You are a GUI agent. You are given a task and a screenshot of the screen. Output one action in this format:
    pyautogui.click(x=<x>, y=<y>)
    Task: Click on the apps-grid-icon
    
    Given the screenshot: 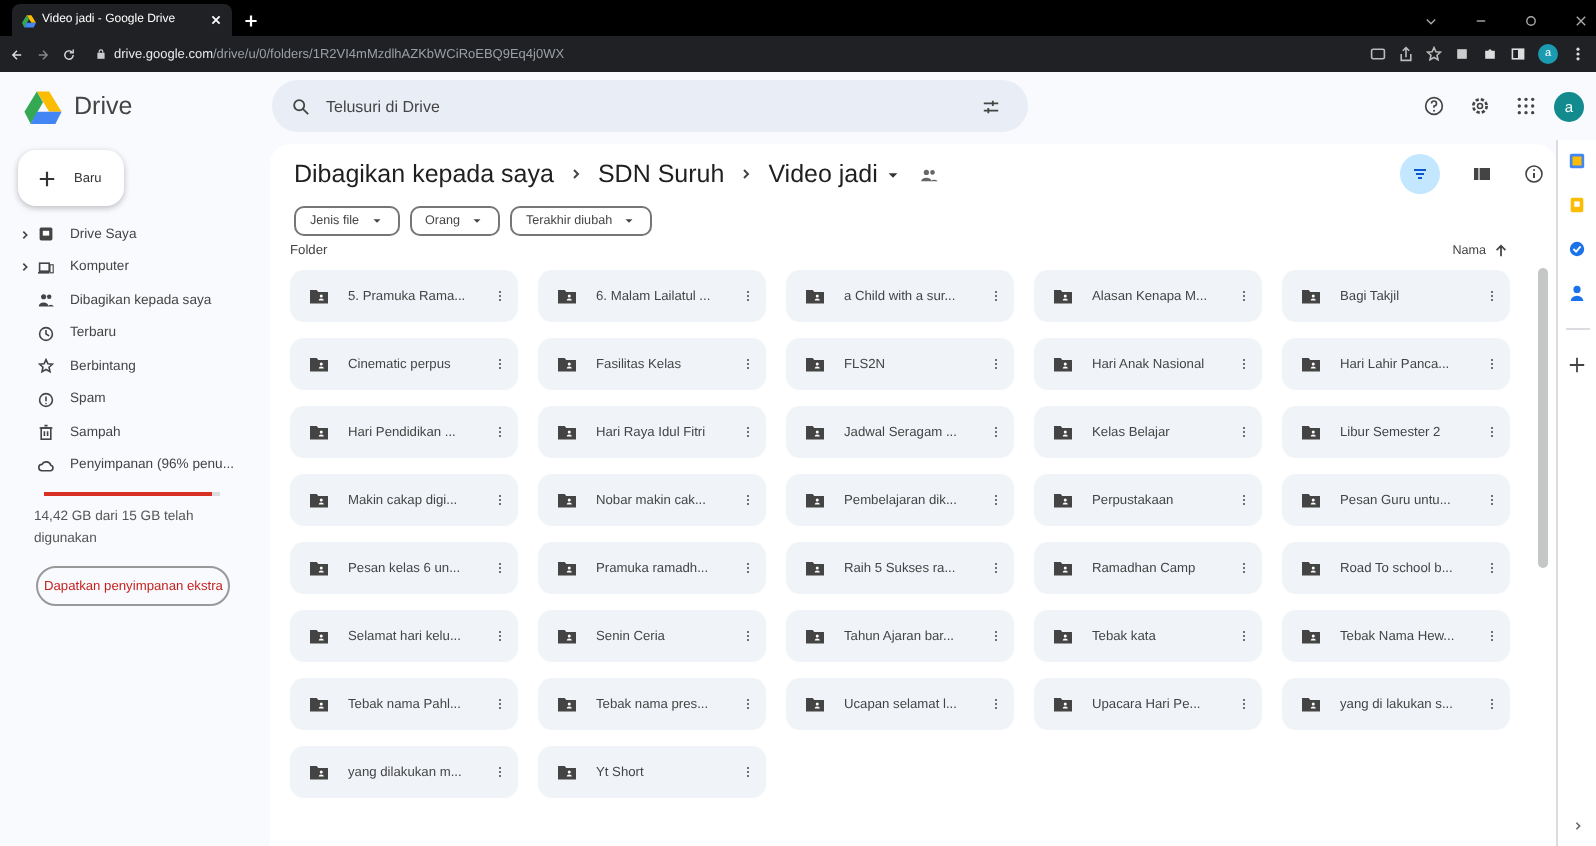 What is the action you would take?
    pyautogui.click(x=1526, y=106)
    